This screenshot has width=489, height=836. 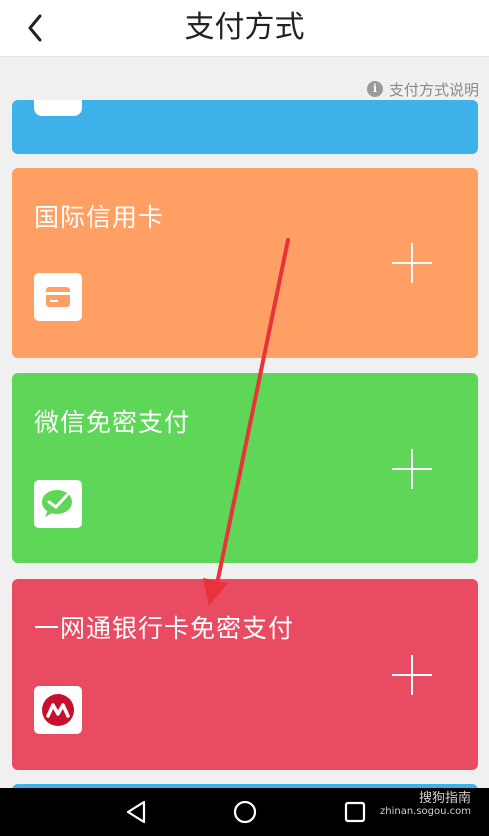 What do you see at coordinates (58, 108) in the screenshot?
I see `partial-card-icon` at bounding box center [58, 108].